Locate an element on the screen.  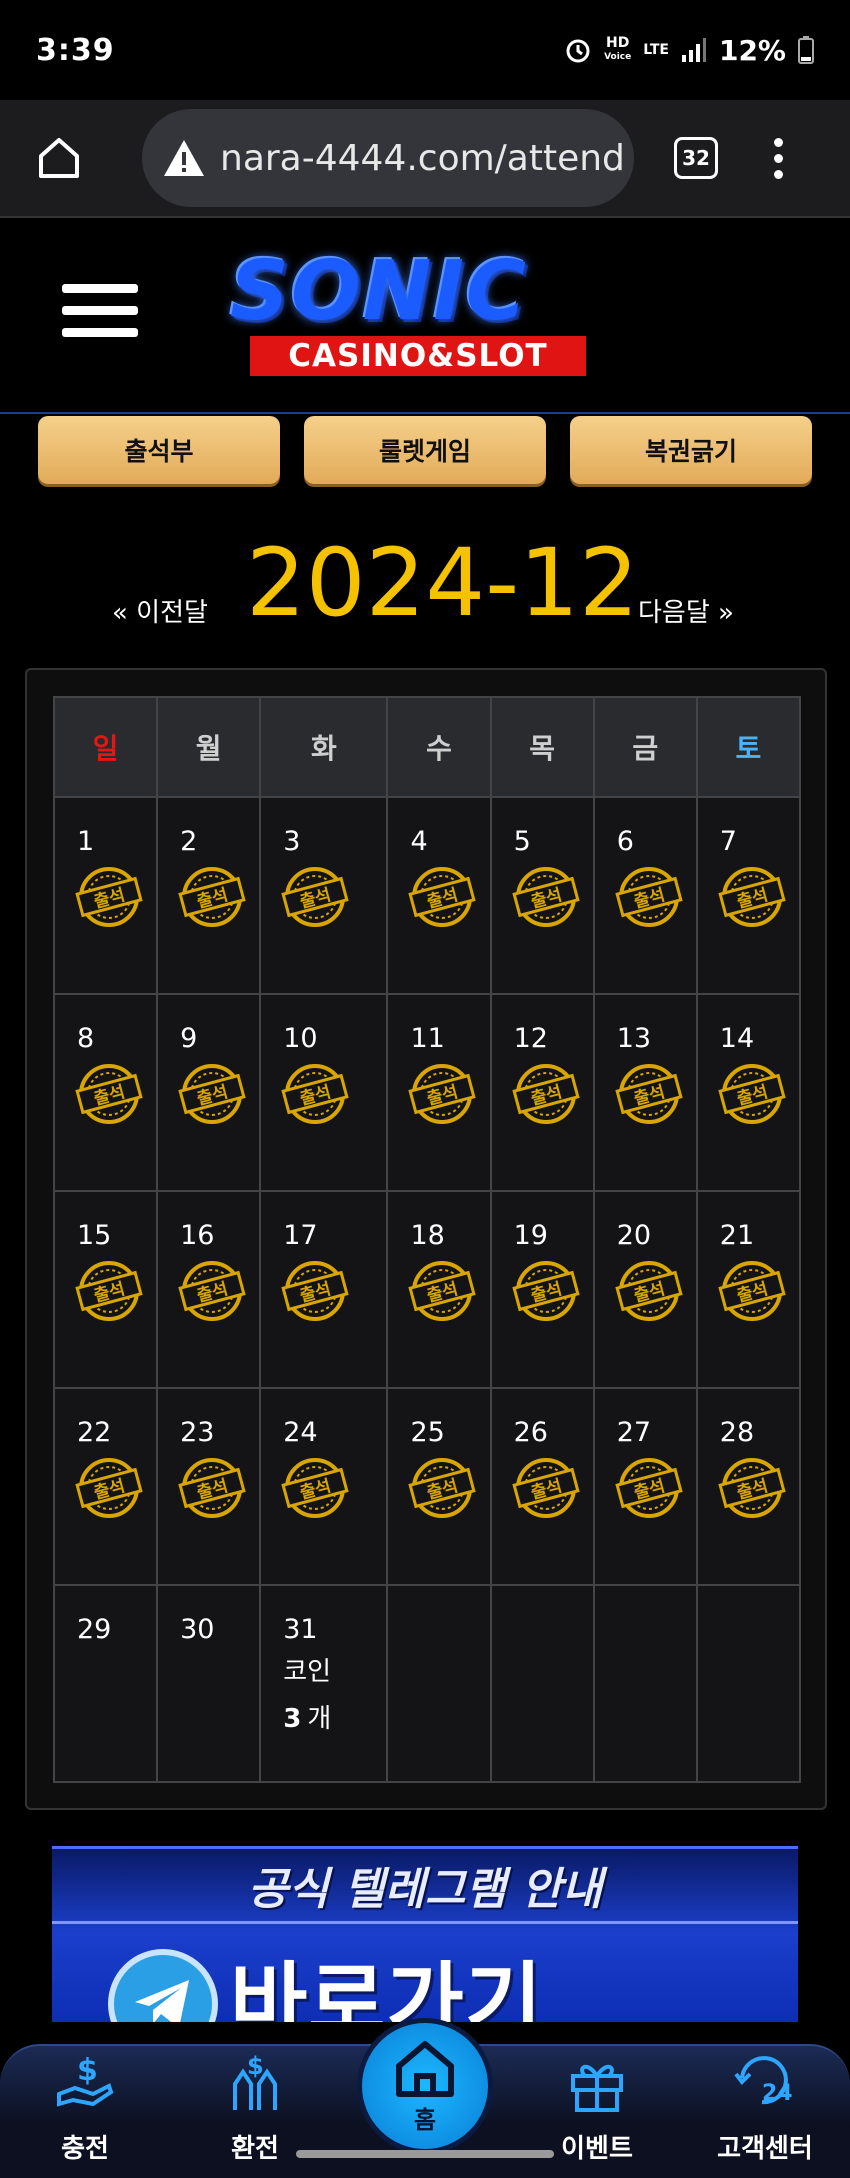
day-number: 12 is located at coordinates (530, 1038).